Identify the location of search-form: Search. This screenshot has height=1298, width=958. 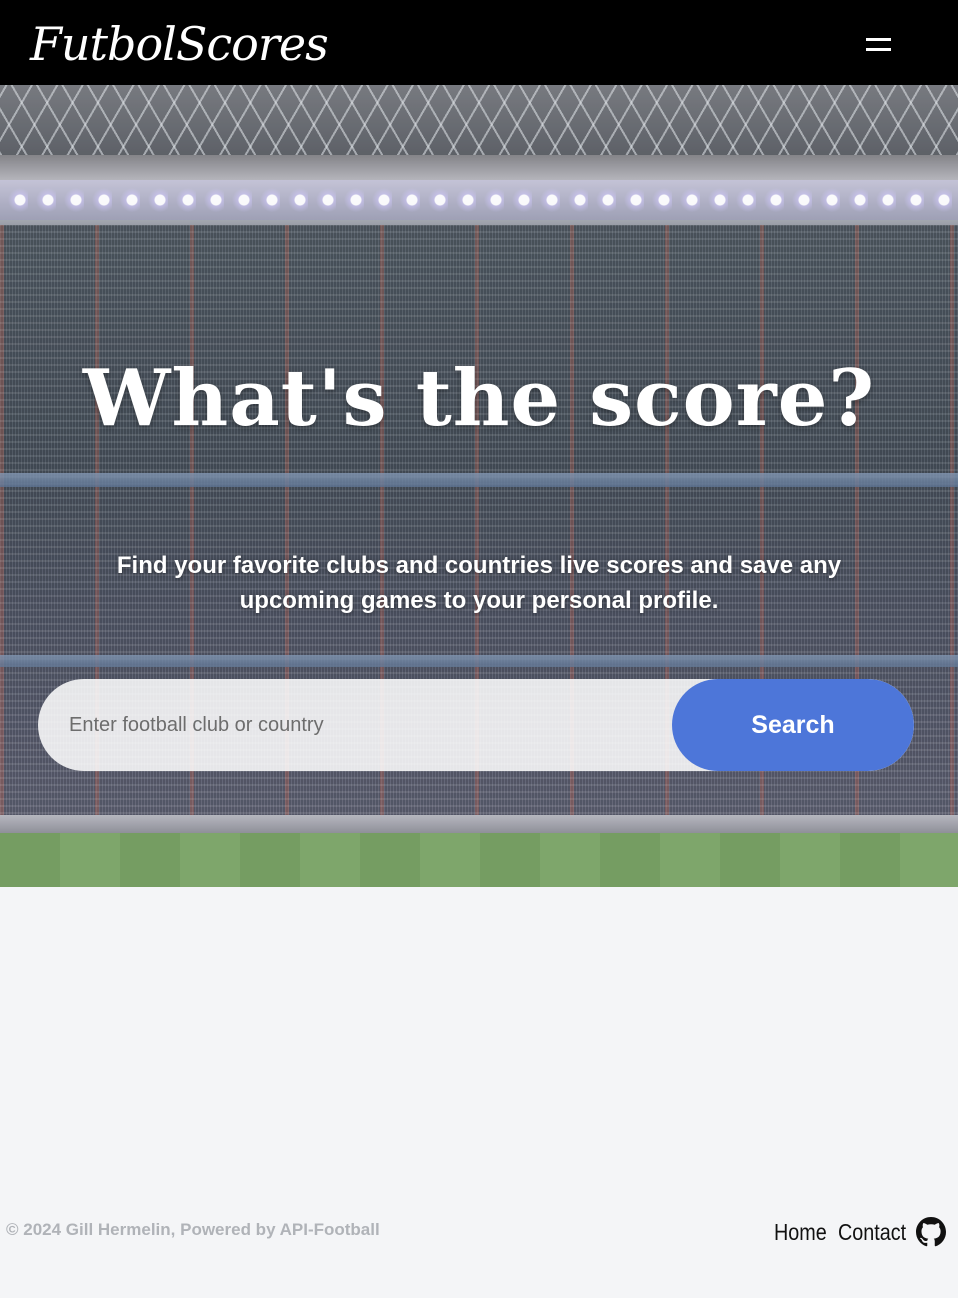
(476, 725).